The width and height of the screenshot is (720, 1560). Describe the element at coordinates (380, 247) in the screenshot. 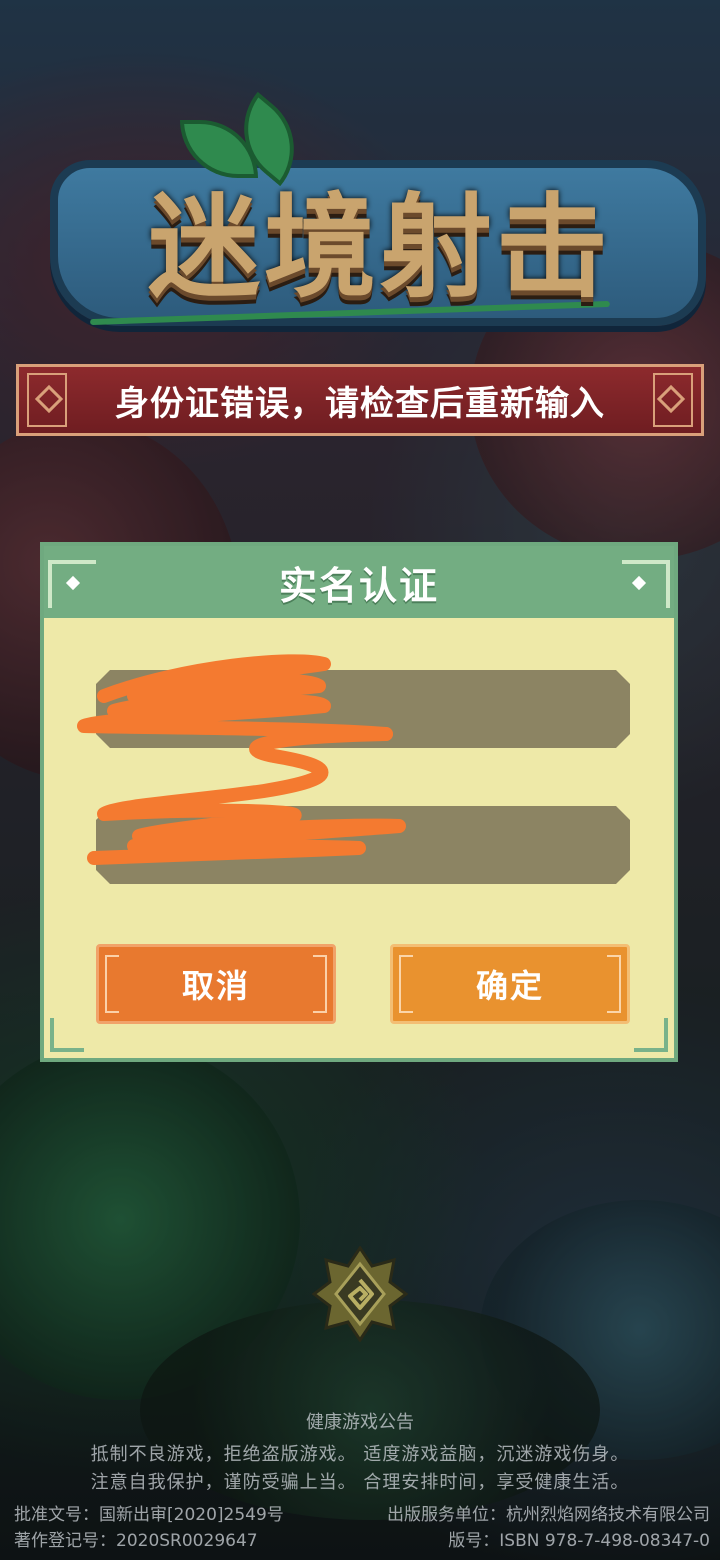

I see `logo-title: 迷境射击` at that location.